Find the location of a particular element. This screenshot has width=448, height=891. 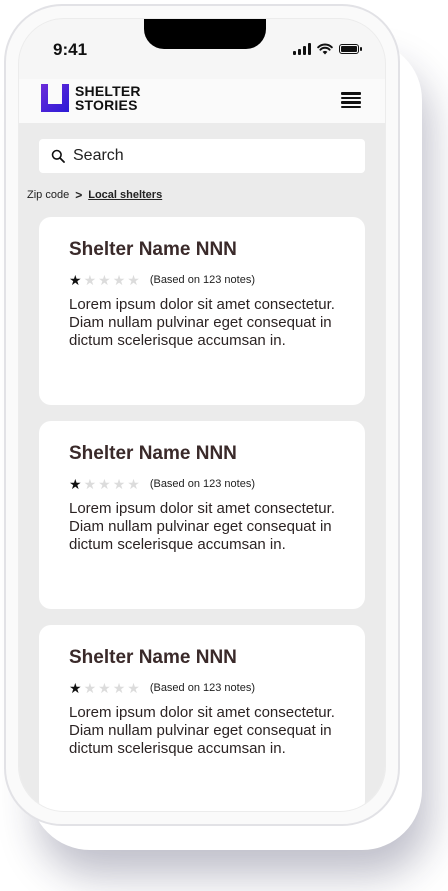

search-icon is located at coordinates (58, 156).